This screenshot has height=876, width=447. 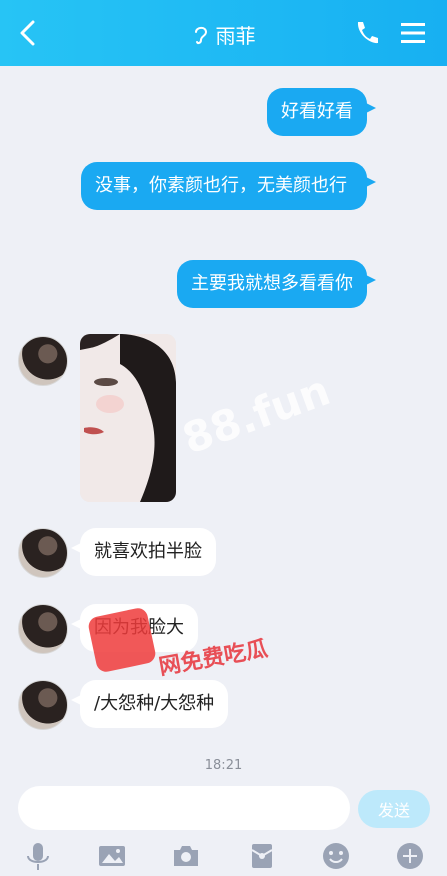 What do you see at coordinates (321, 112) in the screenshot?
I see `message-outgoing: 好看好看` at bounding box center [321, 112].